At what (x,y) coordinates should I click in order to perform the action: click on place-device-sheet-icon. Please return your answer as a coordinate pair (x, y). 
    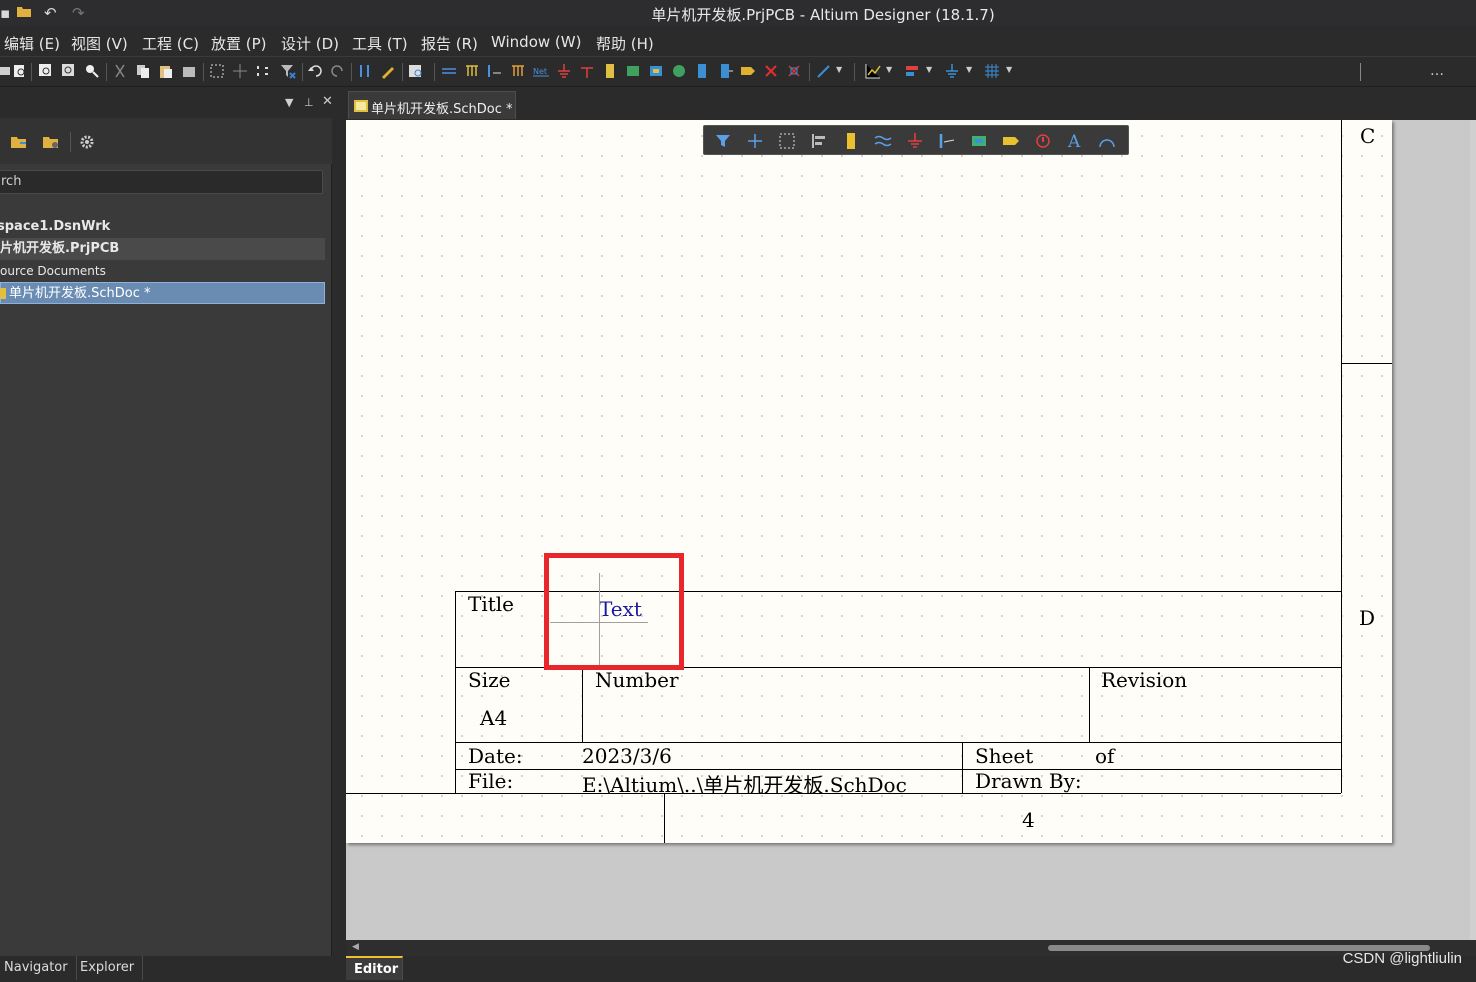
    Looking at the image, I should click on (679, 71).